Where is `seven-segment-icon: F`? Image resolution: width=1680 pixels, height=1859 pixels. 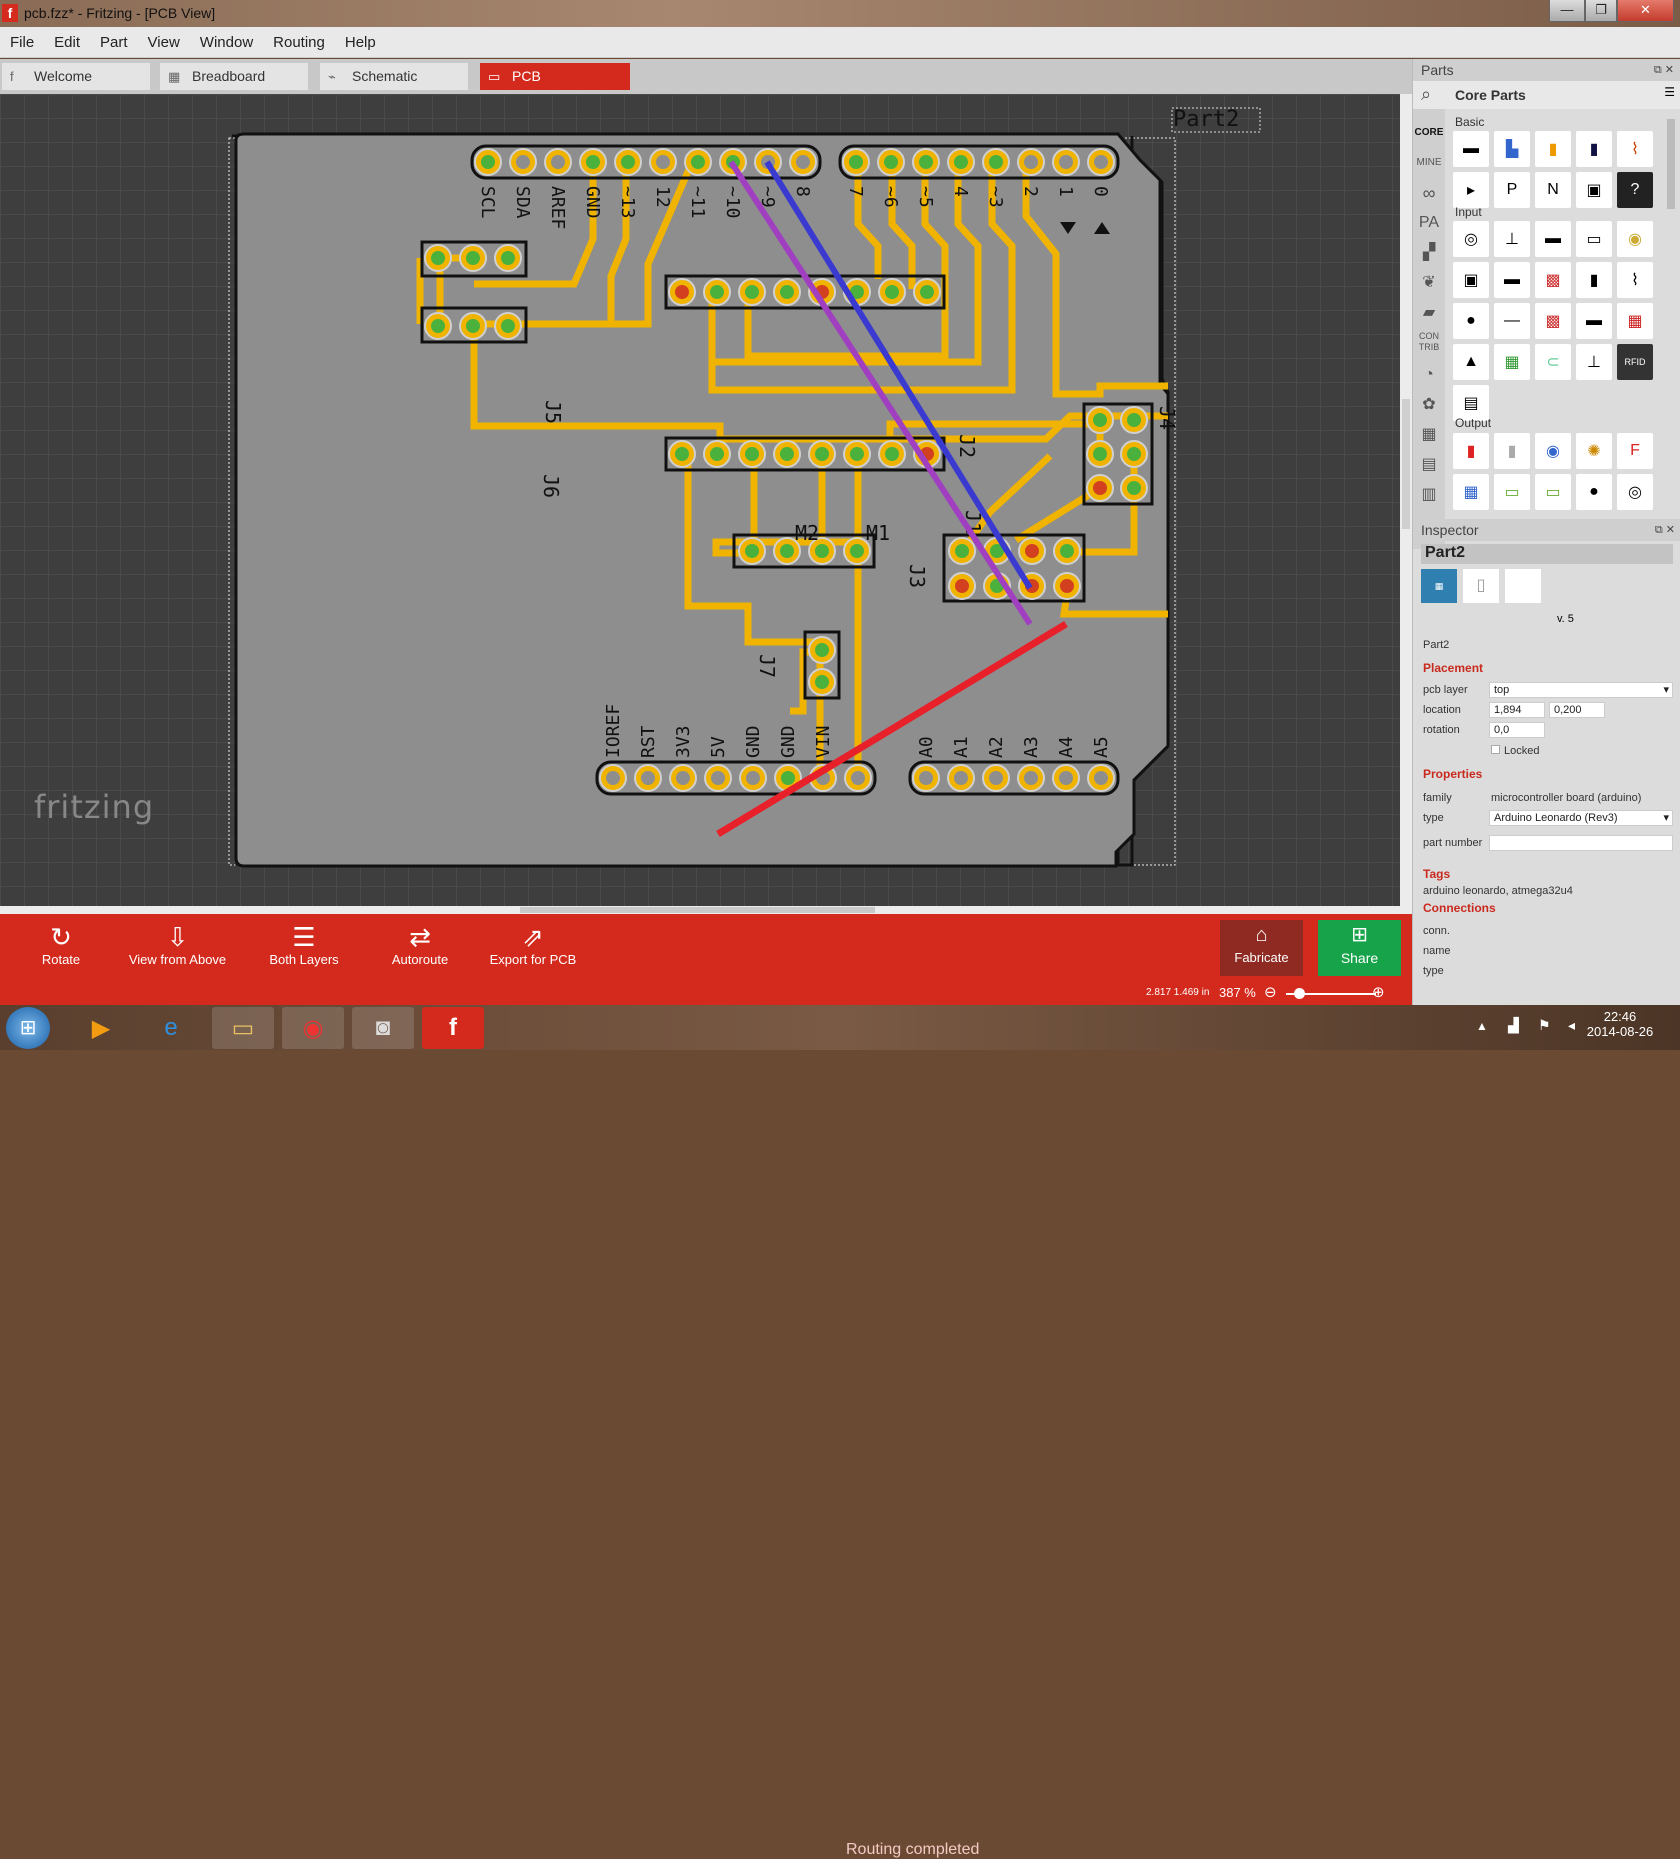
seven-segment-icon: F is located at coordinates (1635, 451).